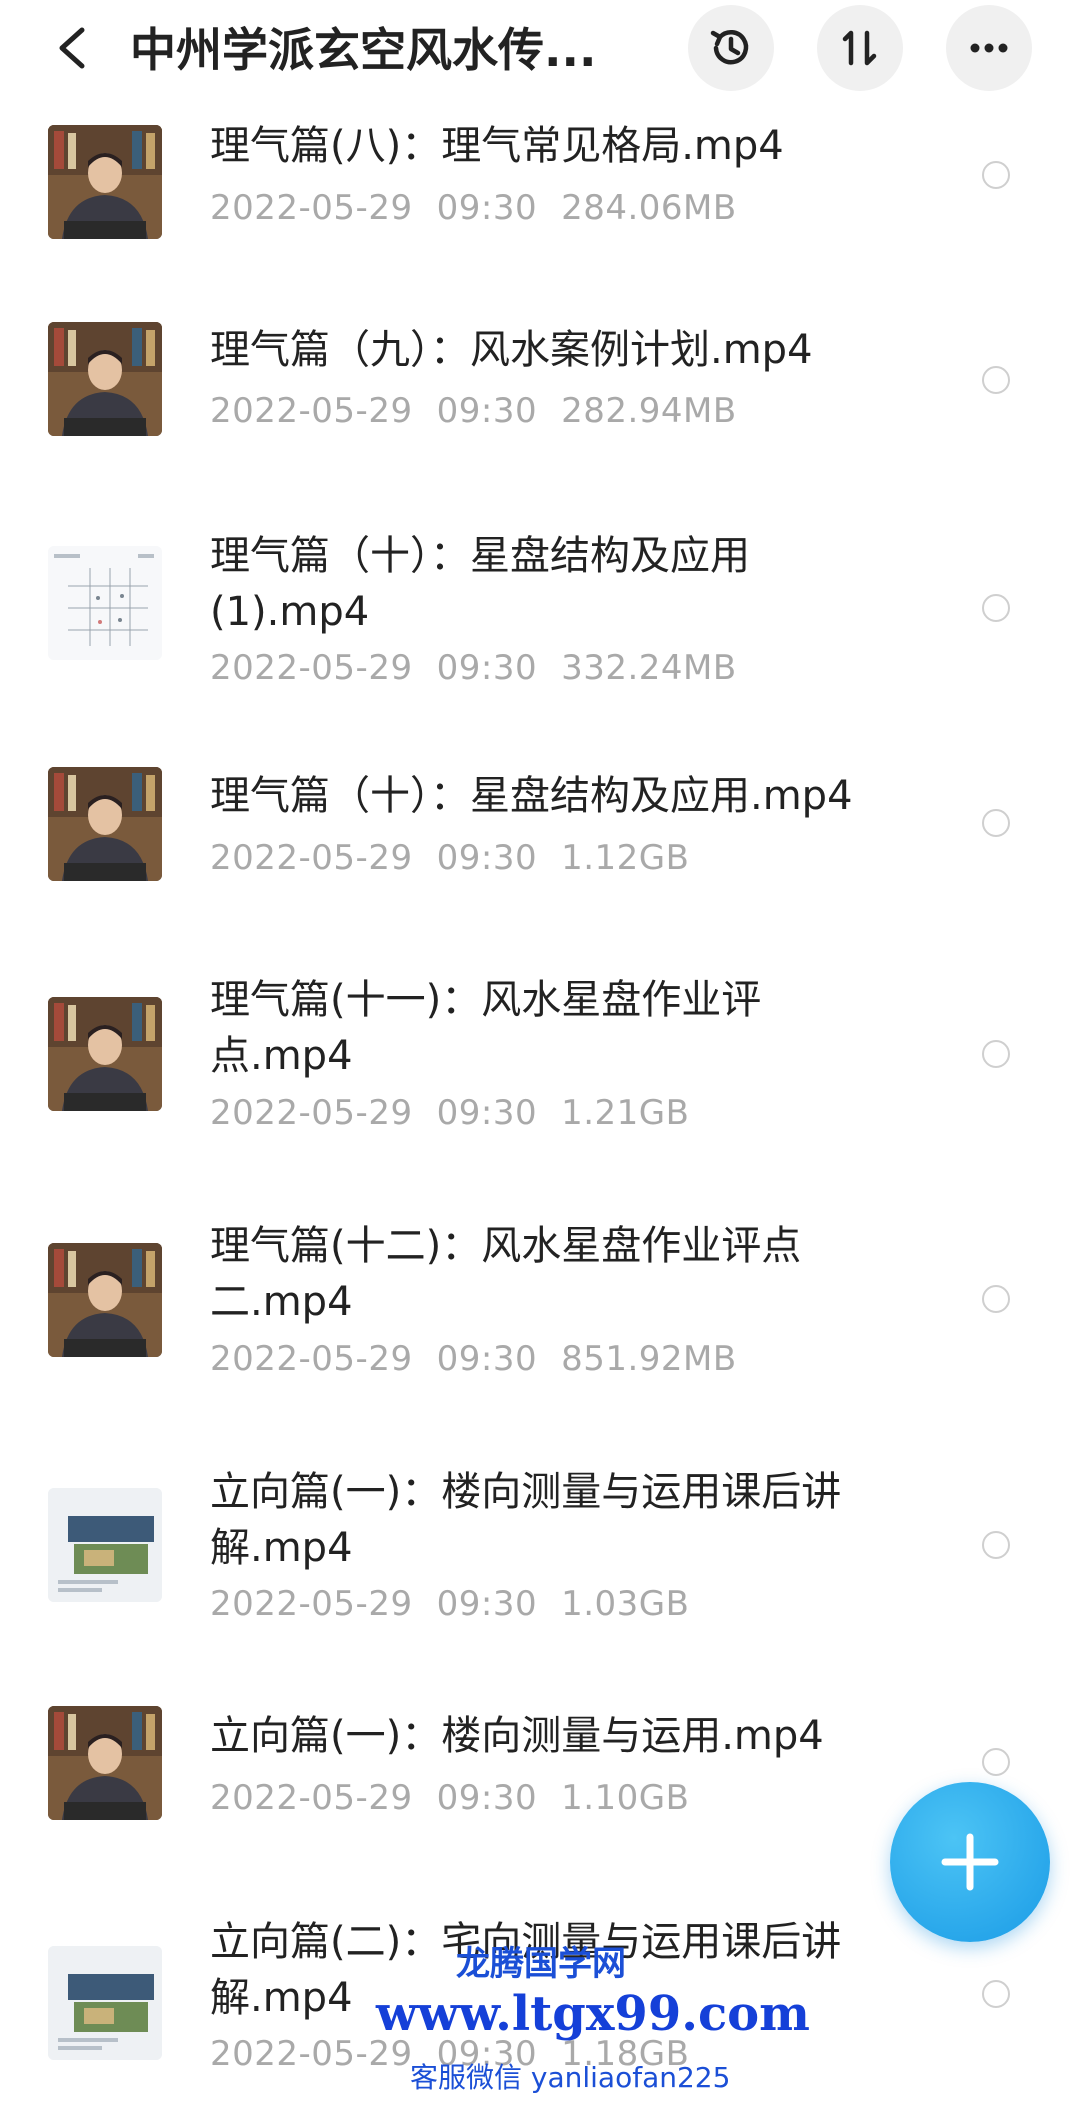 This screenshot has height=2105, width=1079. I want to click on file-size: 1.10GB, so click(625, 1798).